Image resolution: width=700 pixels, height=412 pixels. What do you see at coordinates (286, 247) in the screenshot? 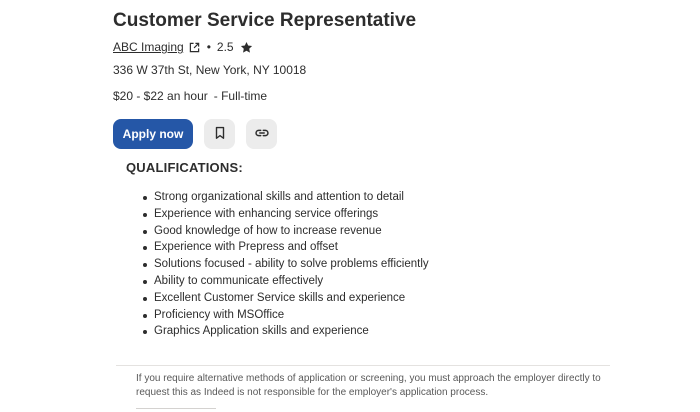
I see `list-item: Experience with Prepress and offset` at bounding box center [286, 247].